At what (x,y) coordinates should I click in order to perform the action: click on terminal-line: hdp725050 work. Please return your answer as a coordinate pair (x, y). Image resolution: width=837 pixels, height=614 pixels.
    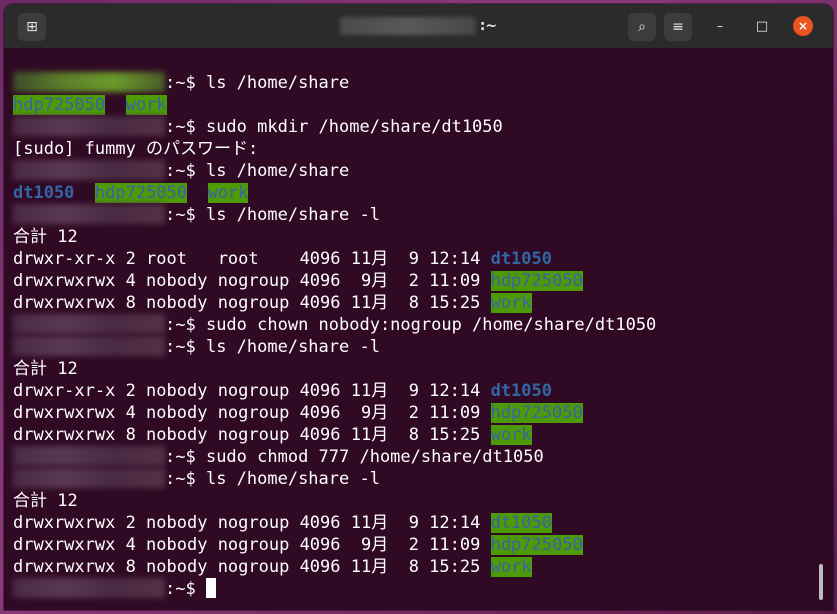
    Looking at the image, I should click on (90, 105).